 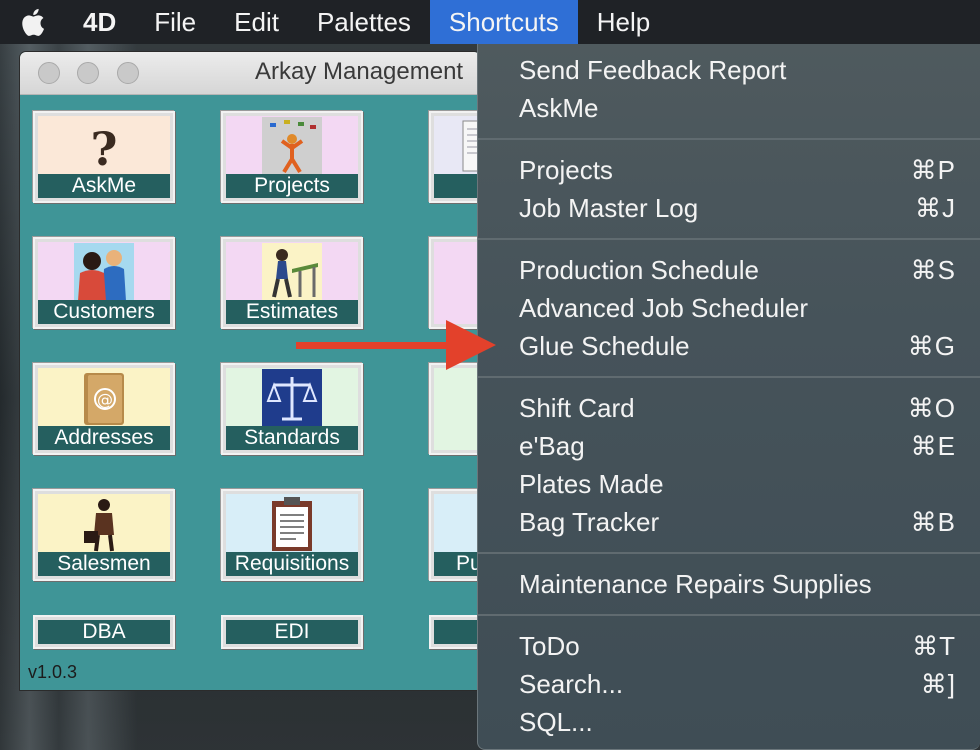 What do you see at coordinates (503, 22) in the screenshot?
I see `menu-shortcuts: Shortcuts` at bounding box center [503, 22].